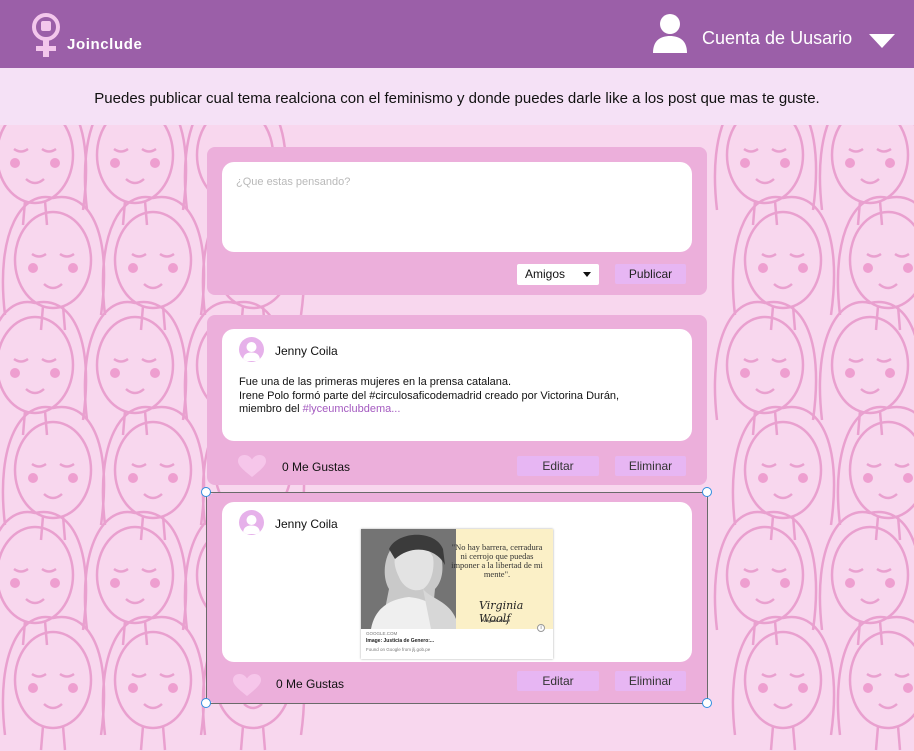 Image resolution: width=914 pixels, height=751 pixels. I want to click on caret-down-icon, so click(587, 274).